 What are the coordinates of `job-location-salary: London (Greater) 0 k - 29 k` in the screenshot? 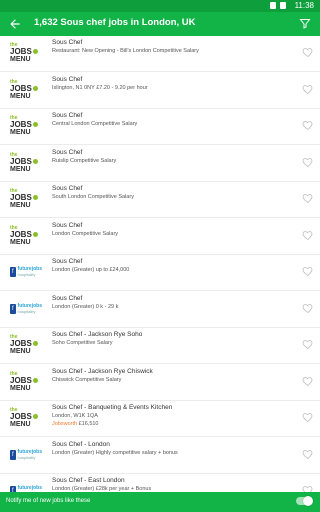 It's located at (85, 306).